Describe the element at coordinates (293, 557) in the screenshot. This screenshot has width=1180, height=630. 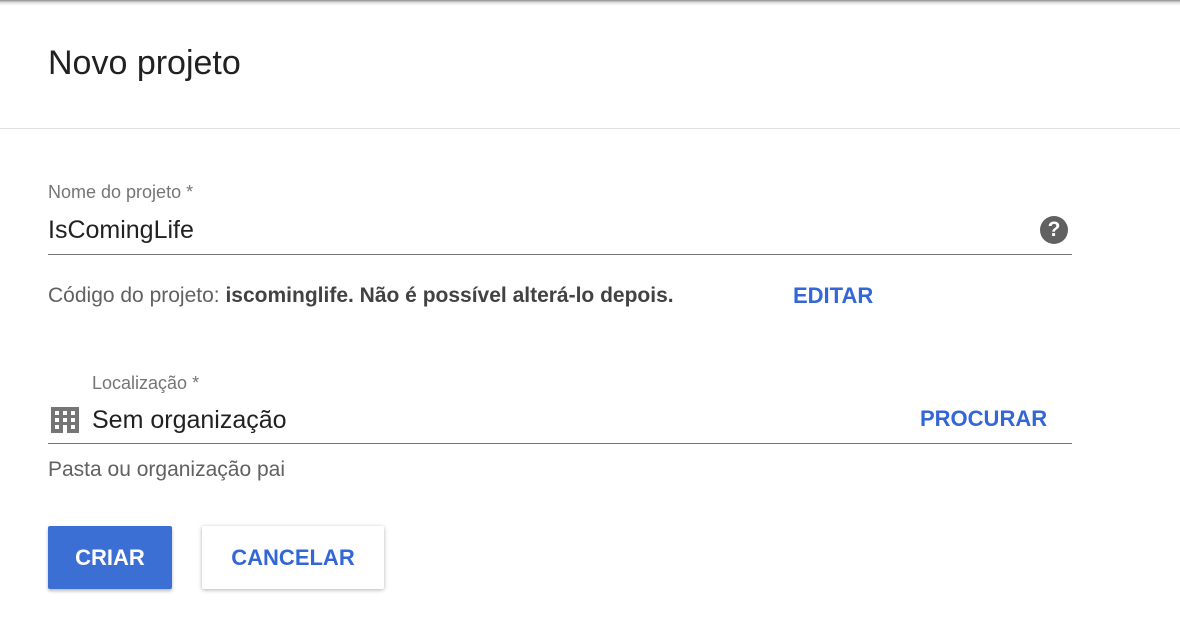
I see `cancel-button: CANCELAR` at that location.